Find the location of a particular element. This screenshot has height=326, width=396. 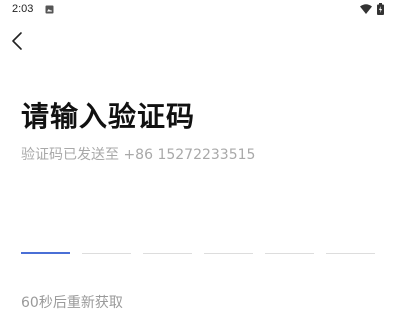

chevron-left-icon is located at coordinates (17, 41).